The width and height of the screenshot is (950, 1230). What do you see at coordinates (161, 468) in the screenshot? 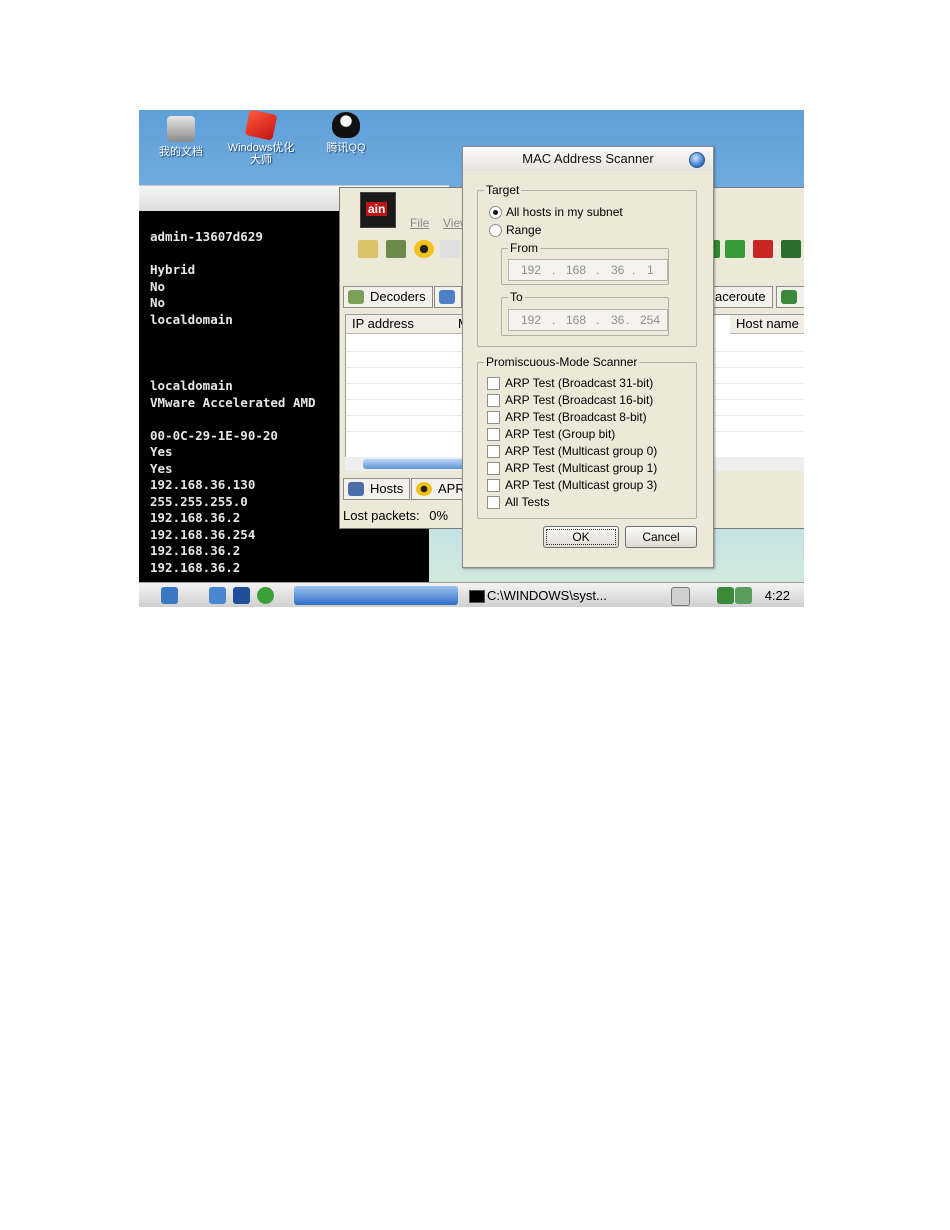
I see `console-line: Yes` at bounding box center [161, 468].